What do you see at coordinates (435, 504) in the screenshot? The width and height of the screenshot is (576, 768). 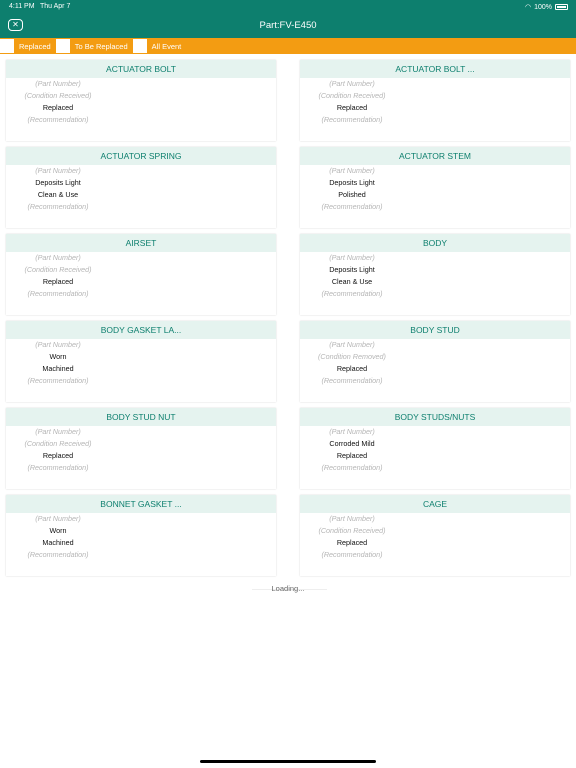 I see `part-card-title: CAGE` at bounding box center [435, 504].